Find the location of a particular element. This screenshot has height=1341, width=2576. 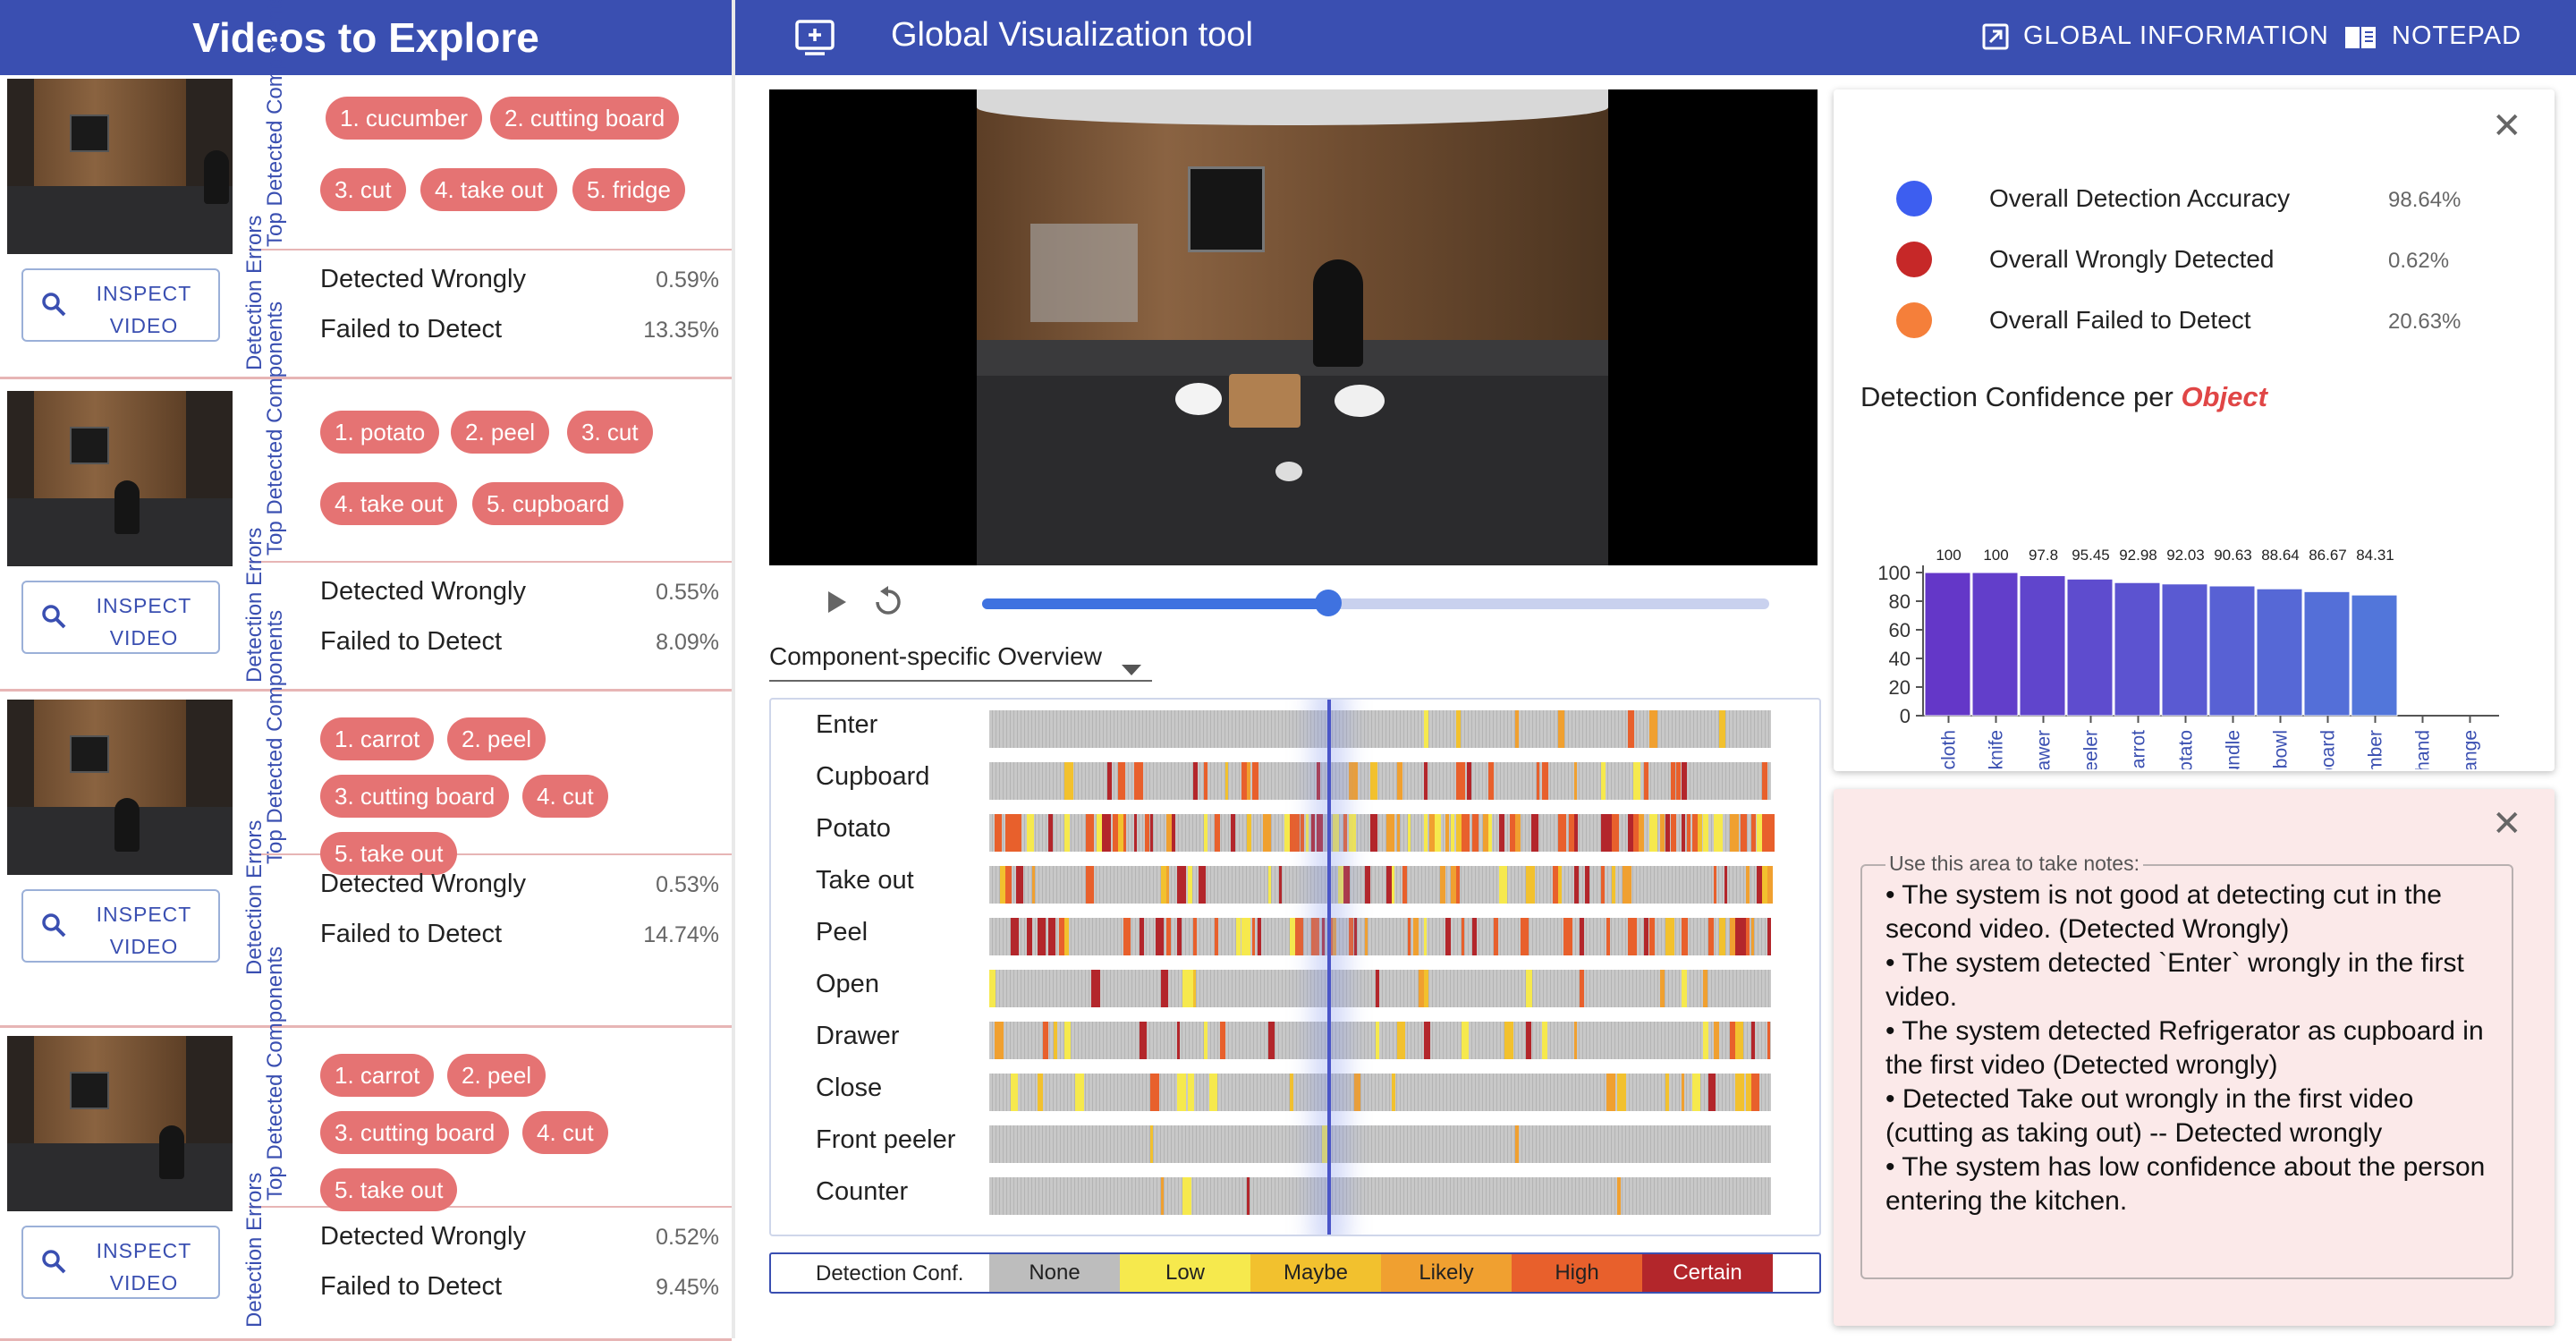

video-player is located at coordinates (1293, 327).